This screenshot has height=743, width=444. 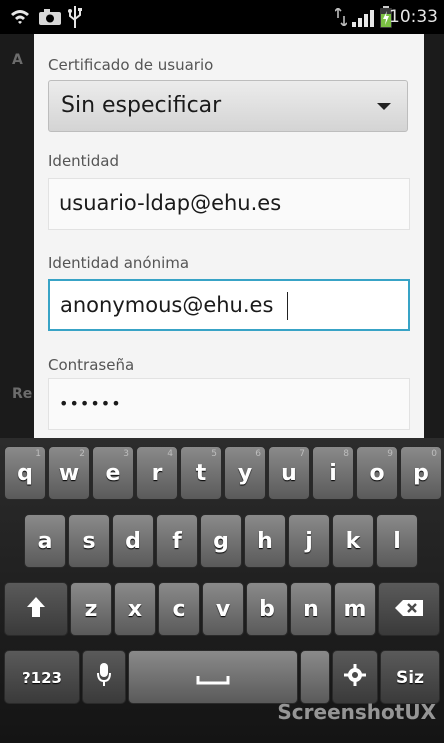 I want to click on key-hint: 3, so click(x=126, y=454).